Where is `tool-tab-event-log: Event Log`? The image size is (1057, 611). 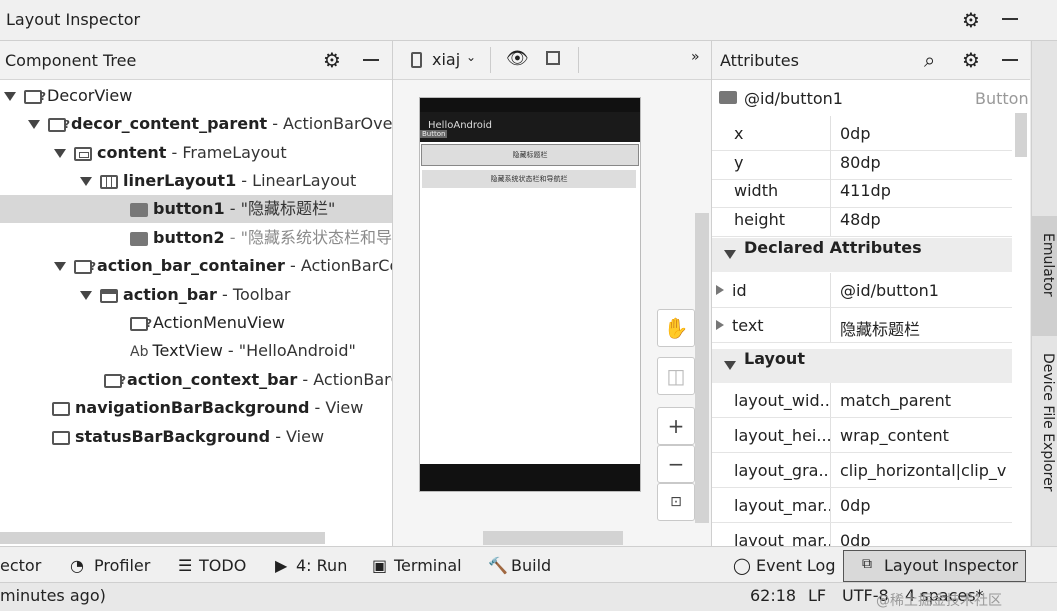 tool-tab-event-log: Event Log is located at coordinates (796, 565).